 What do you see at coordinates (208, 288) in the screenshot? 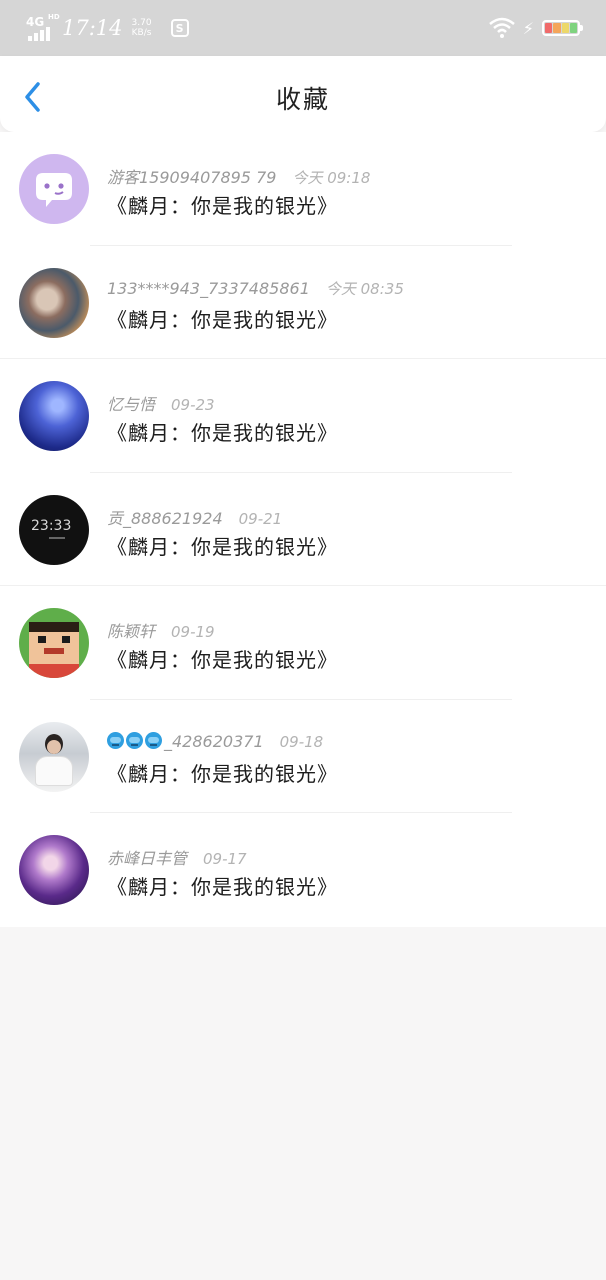
I see `user-name: 133****943_7337485861` at bounding box center [208, 288].